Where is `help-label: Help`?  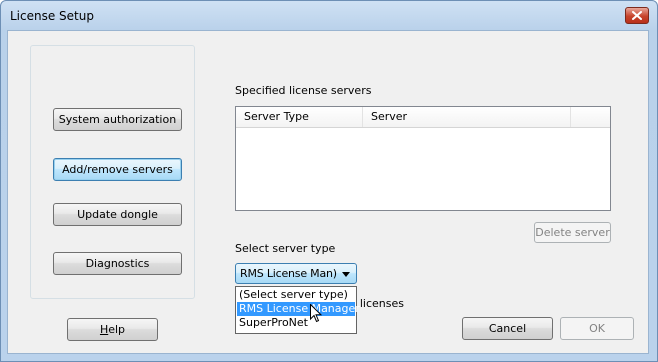 help-label: Help is located at coordinates (112, 329).